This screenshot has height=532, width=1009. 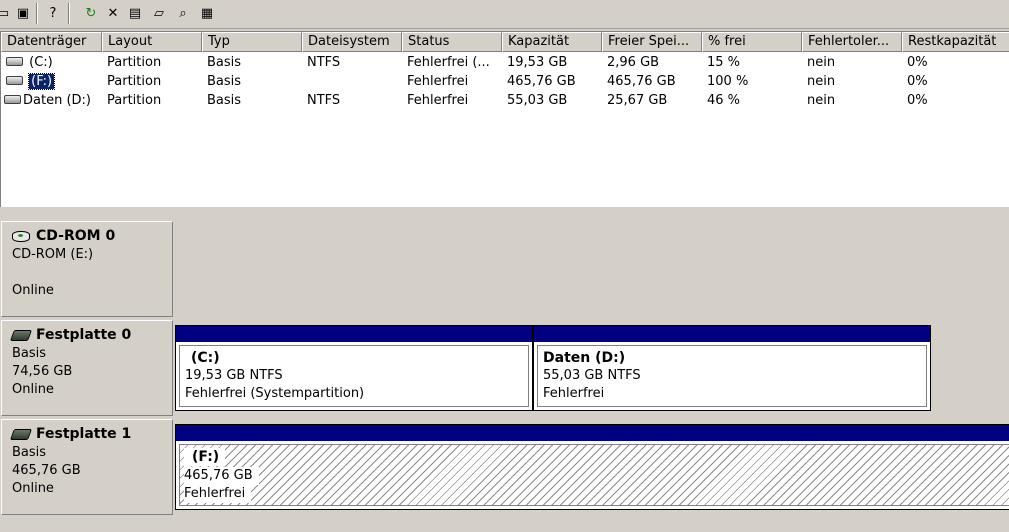 I want to click on partition-detail: 55,03 GB NTFS, so click(x=592, y=375).